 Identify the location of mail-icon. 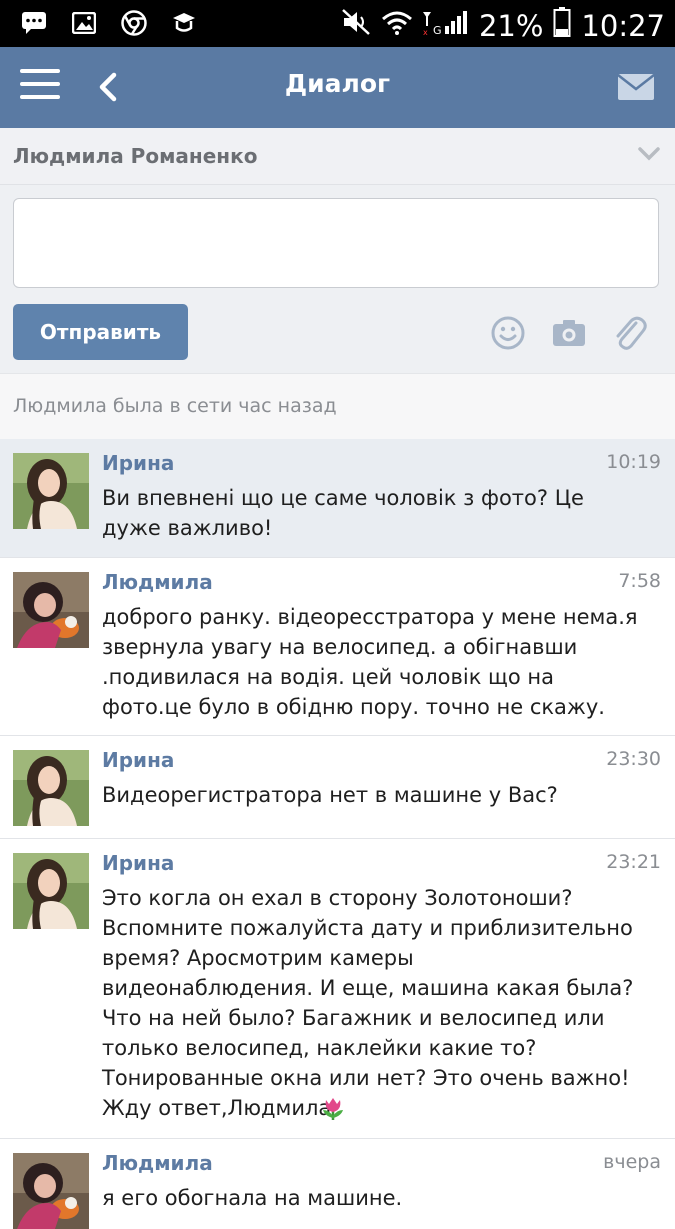
(636, 87).